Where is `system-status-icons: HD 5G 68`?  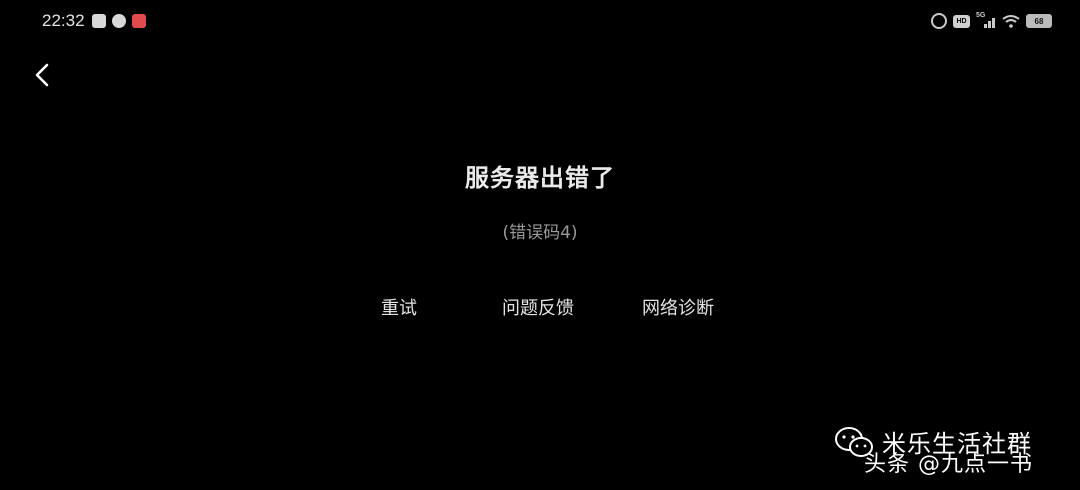
system-status-icons: HD 5G 68 is located at coordinates (991, 20).